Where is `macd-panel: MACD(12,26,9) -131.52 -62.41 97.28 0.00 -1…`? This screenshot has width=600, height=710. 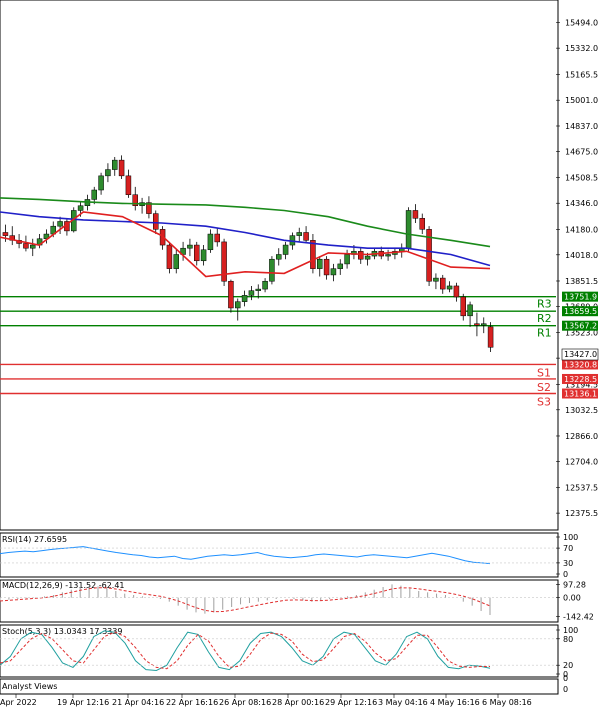 macd-panel: MACD(12,26,9) -131.52 -62.41 97.28 0.00 -1… is located at coordinates (297, 601).